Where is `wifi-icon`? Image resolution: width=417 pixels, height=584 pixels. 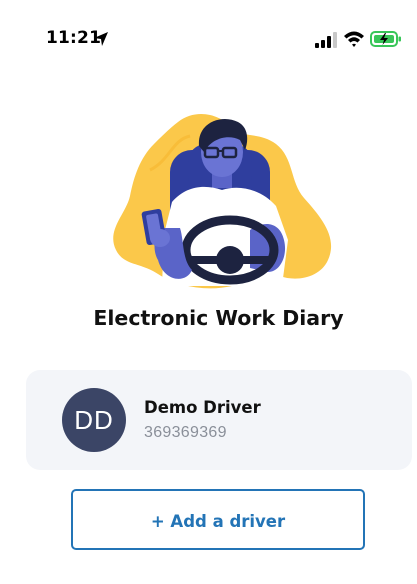
wifi-icon is located at coordinates (354, 39).